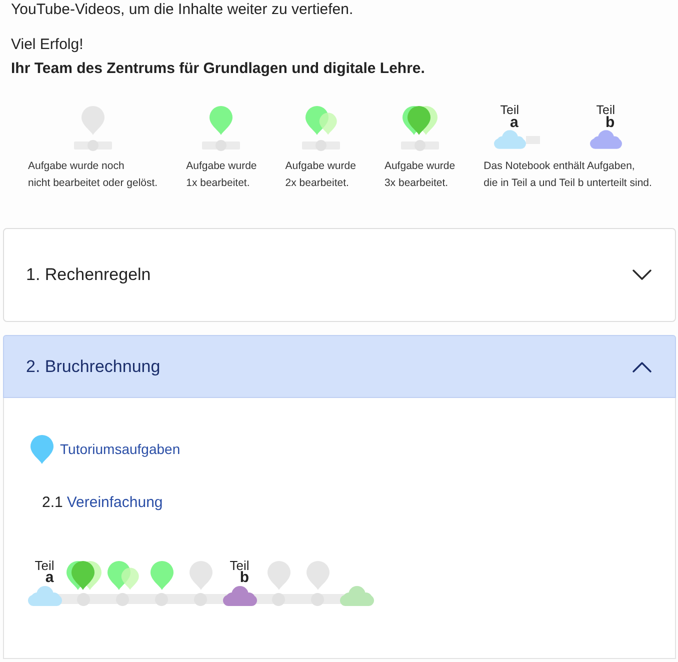 Image resolution: width=678 pixels, height=662 pixels. Describe the element at coordinates (221, 175) in the screenshot. I see `legend-caption: Aufgabe wurde 1x bearbeitet.` at that location.